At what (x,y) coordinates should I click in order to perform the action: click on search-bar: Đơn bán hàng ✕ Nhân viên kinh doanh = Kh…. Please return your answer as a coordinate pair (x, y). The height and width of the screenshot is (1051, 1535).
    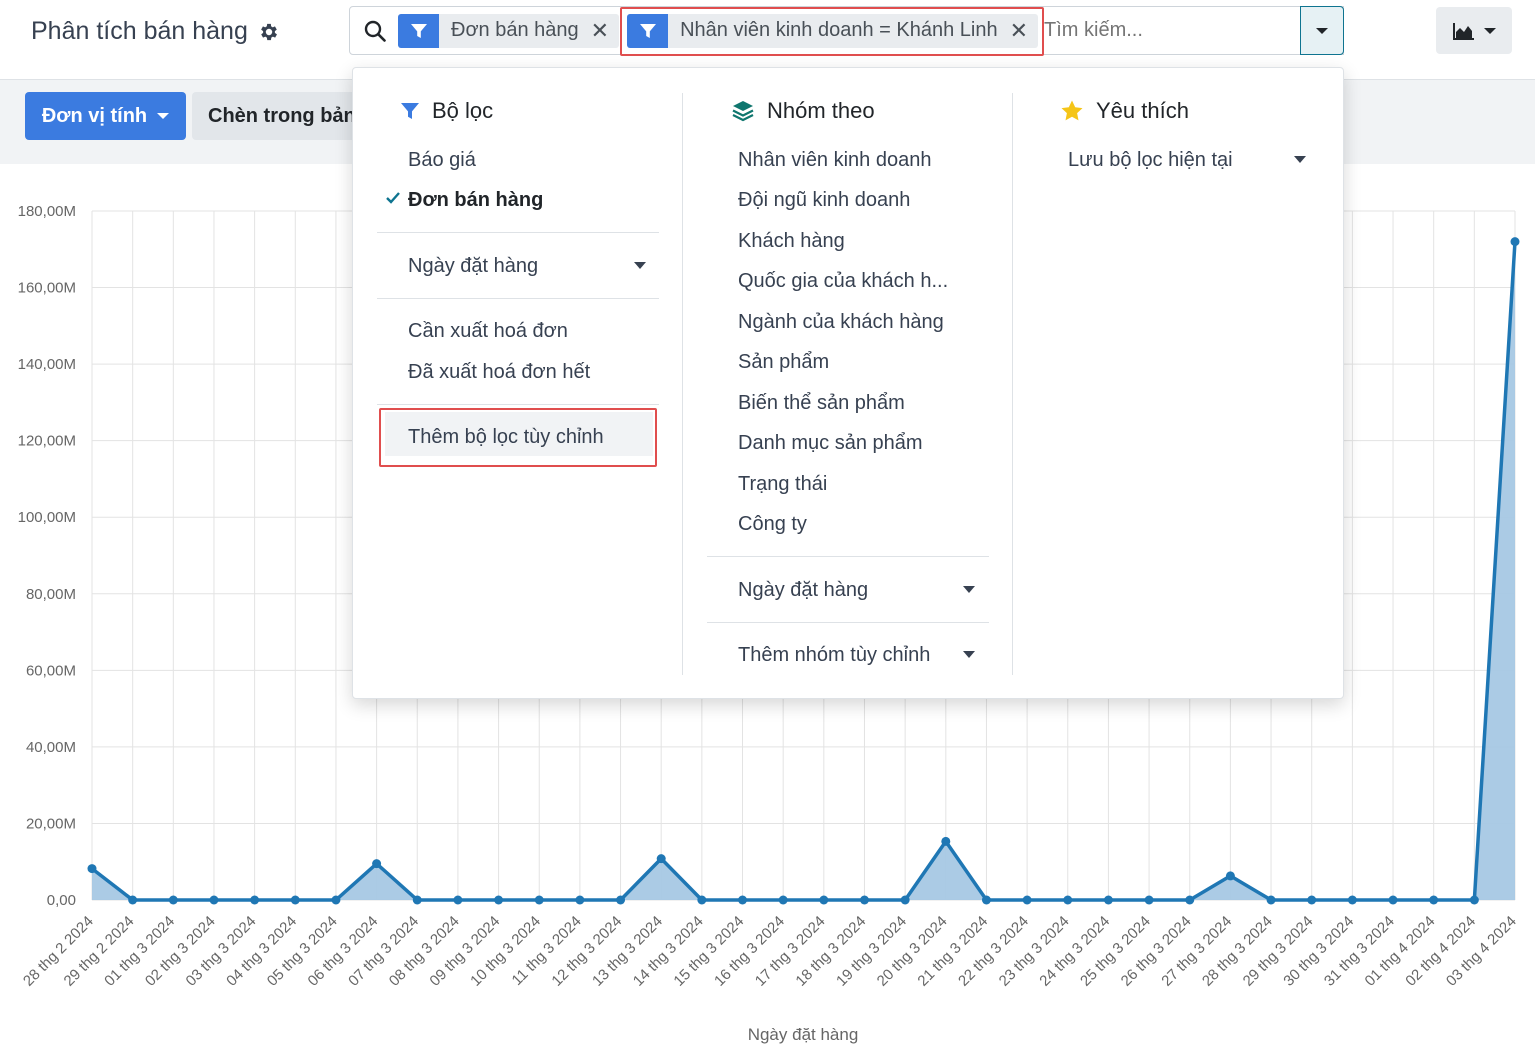
    Looking at the image, I should click on (846, 30).